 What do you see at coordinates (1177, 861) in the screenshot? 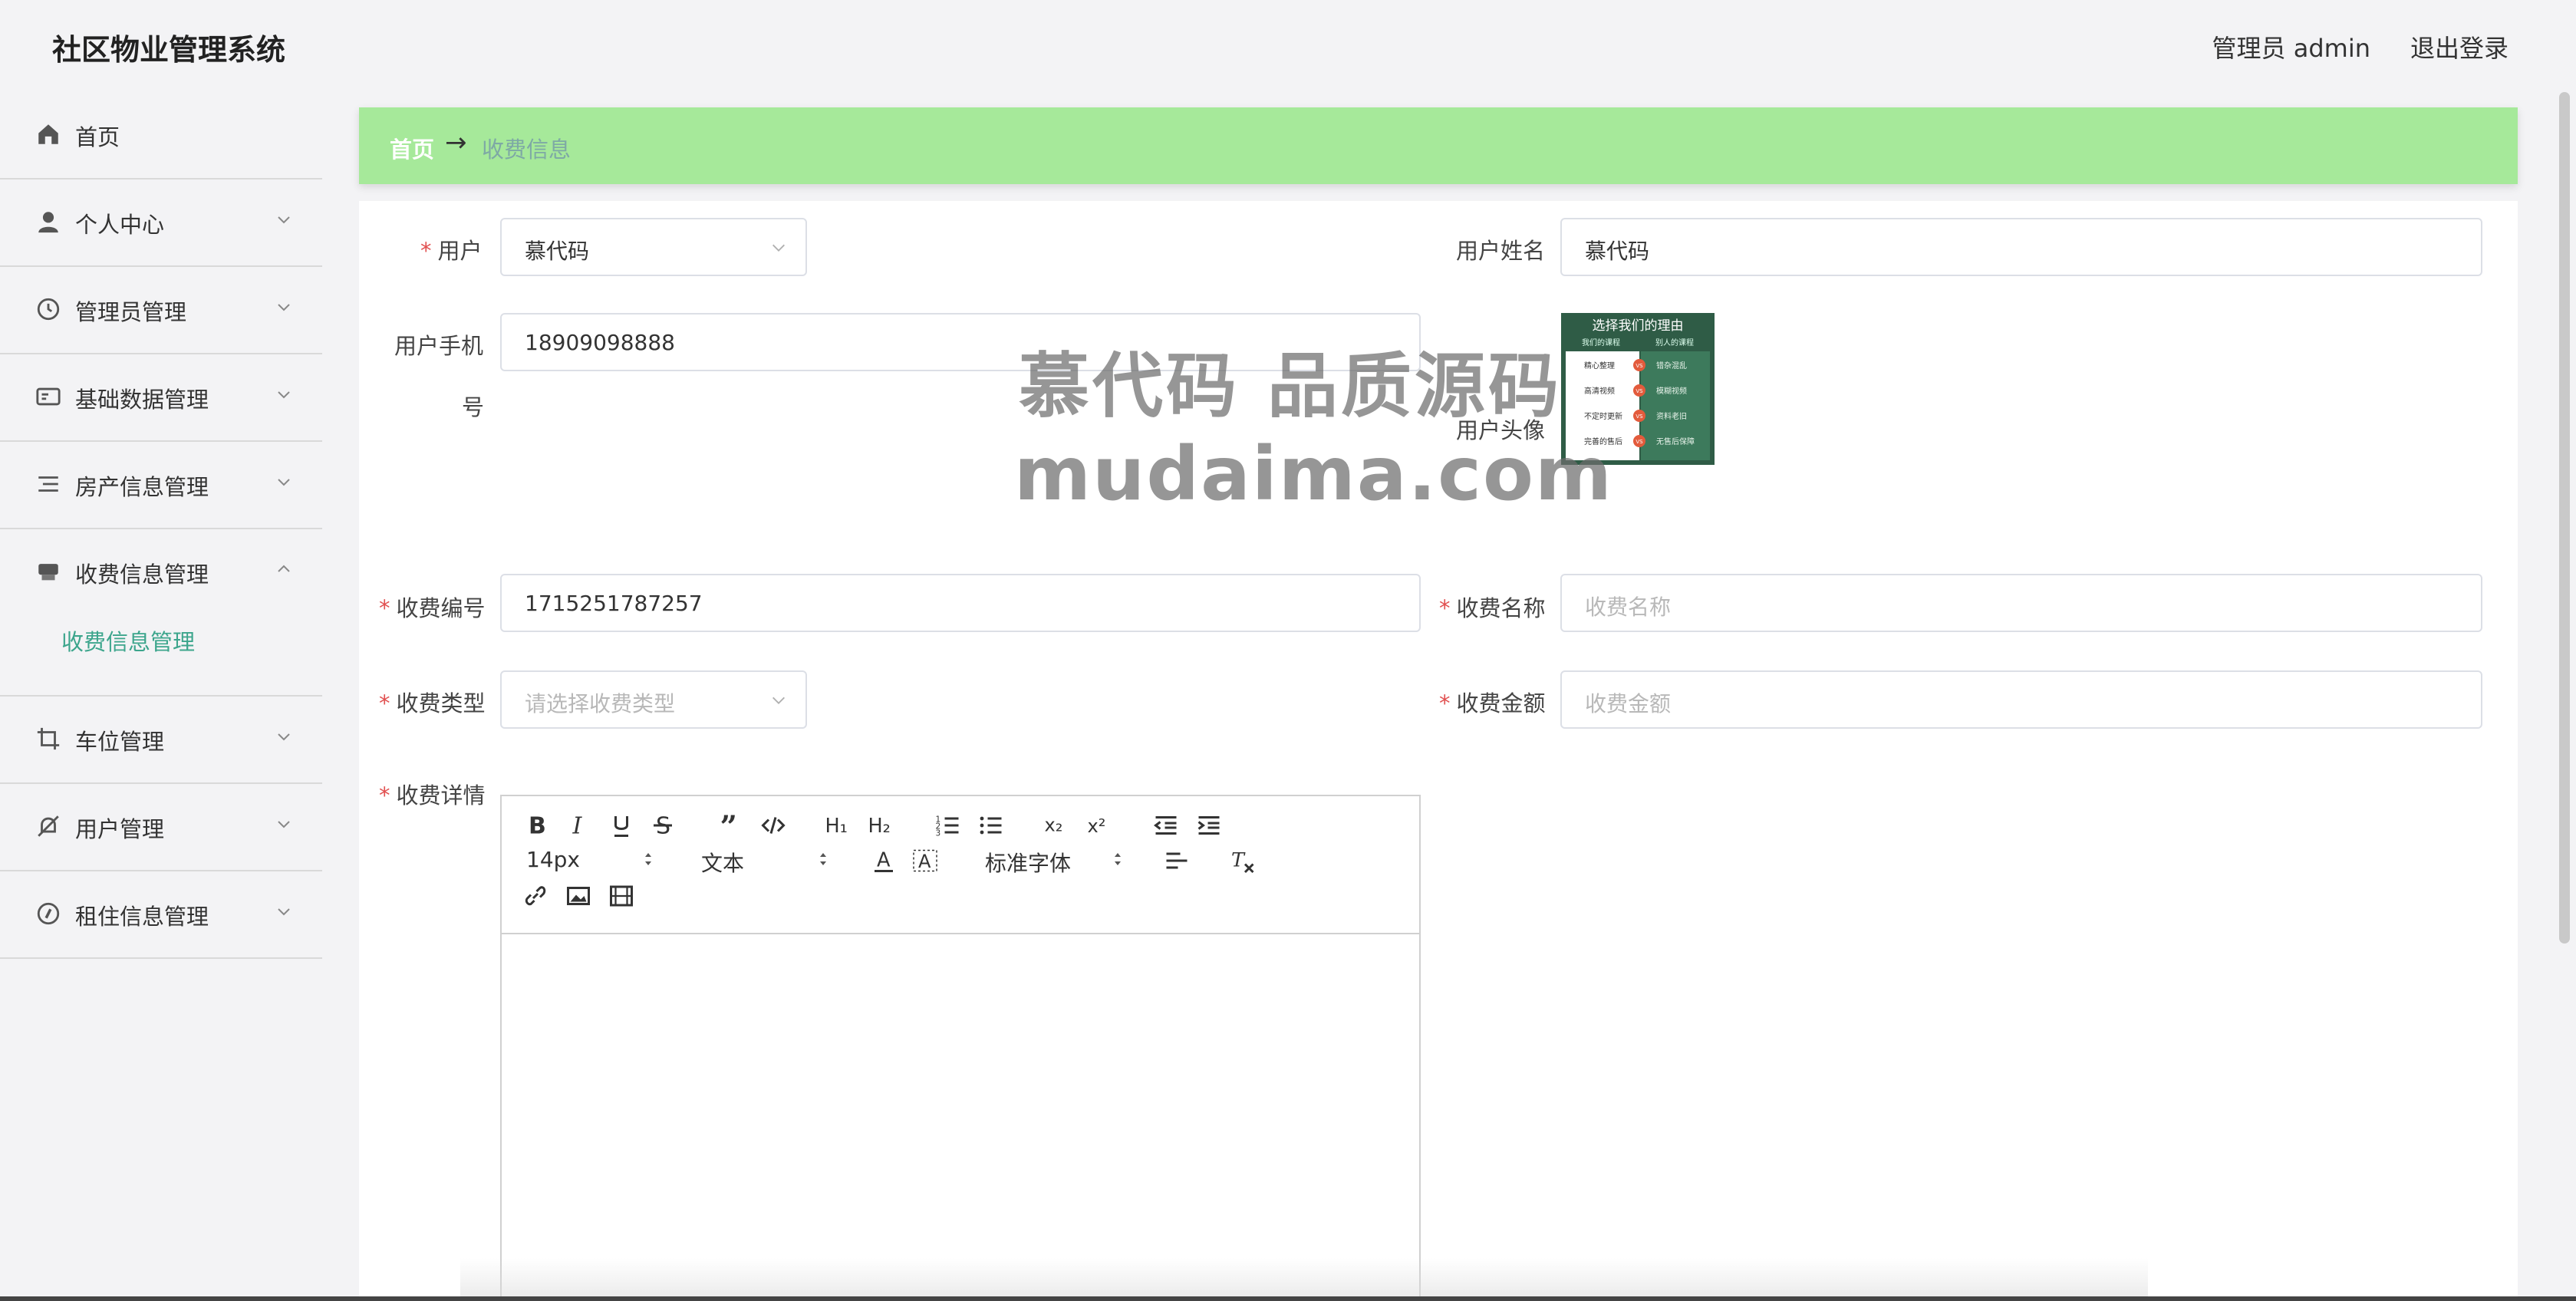
I see `align-left-icon` at bounding box center [1177, 861].